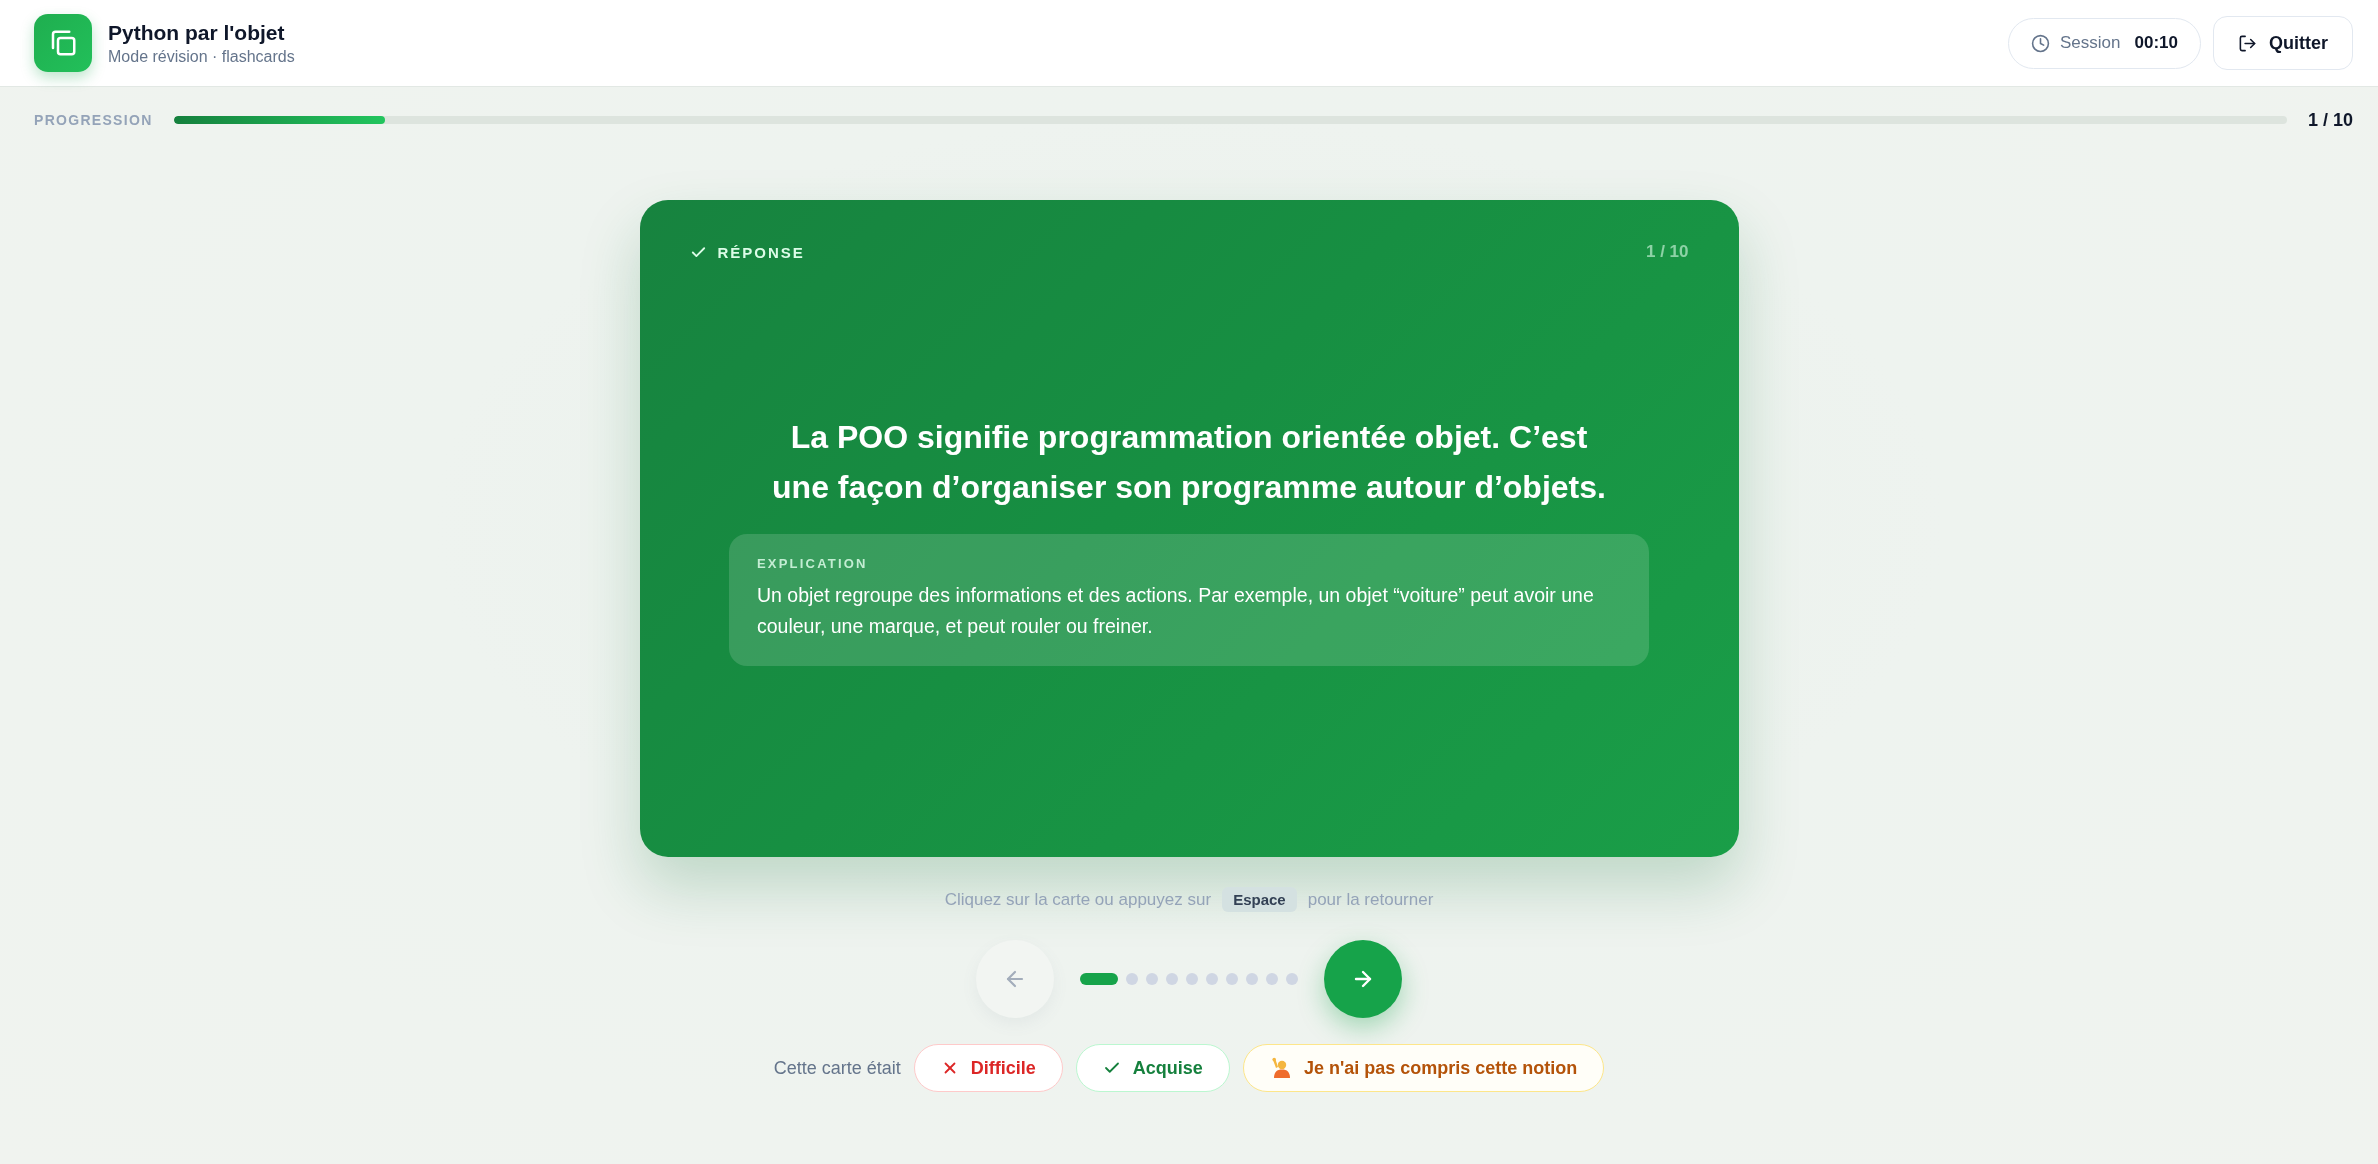 The height and width of the screenshot is (1164, 2378). What do you see at coordinates (2247, 43) in the screenshot?
I see `exit-icon` at bounding box center [2247, 43].